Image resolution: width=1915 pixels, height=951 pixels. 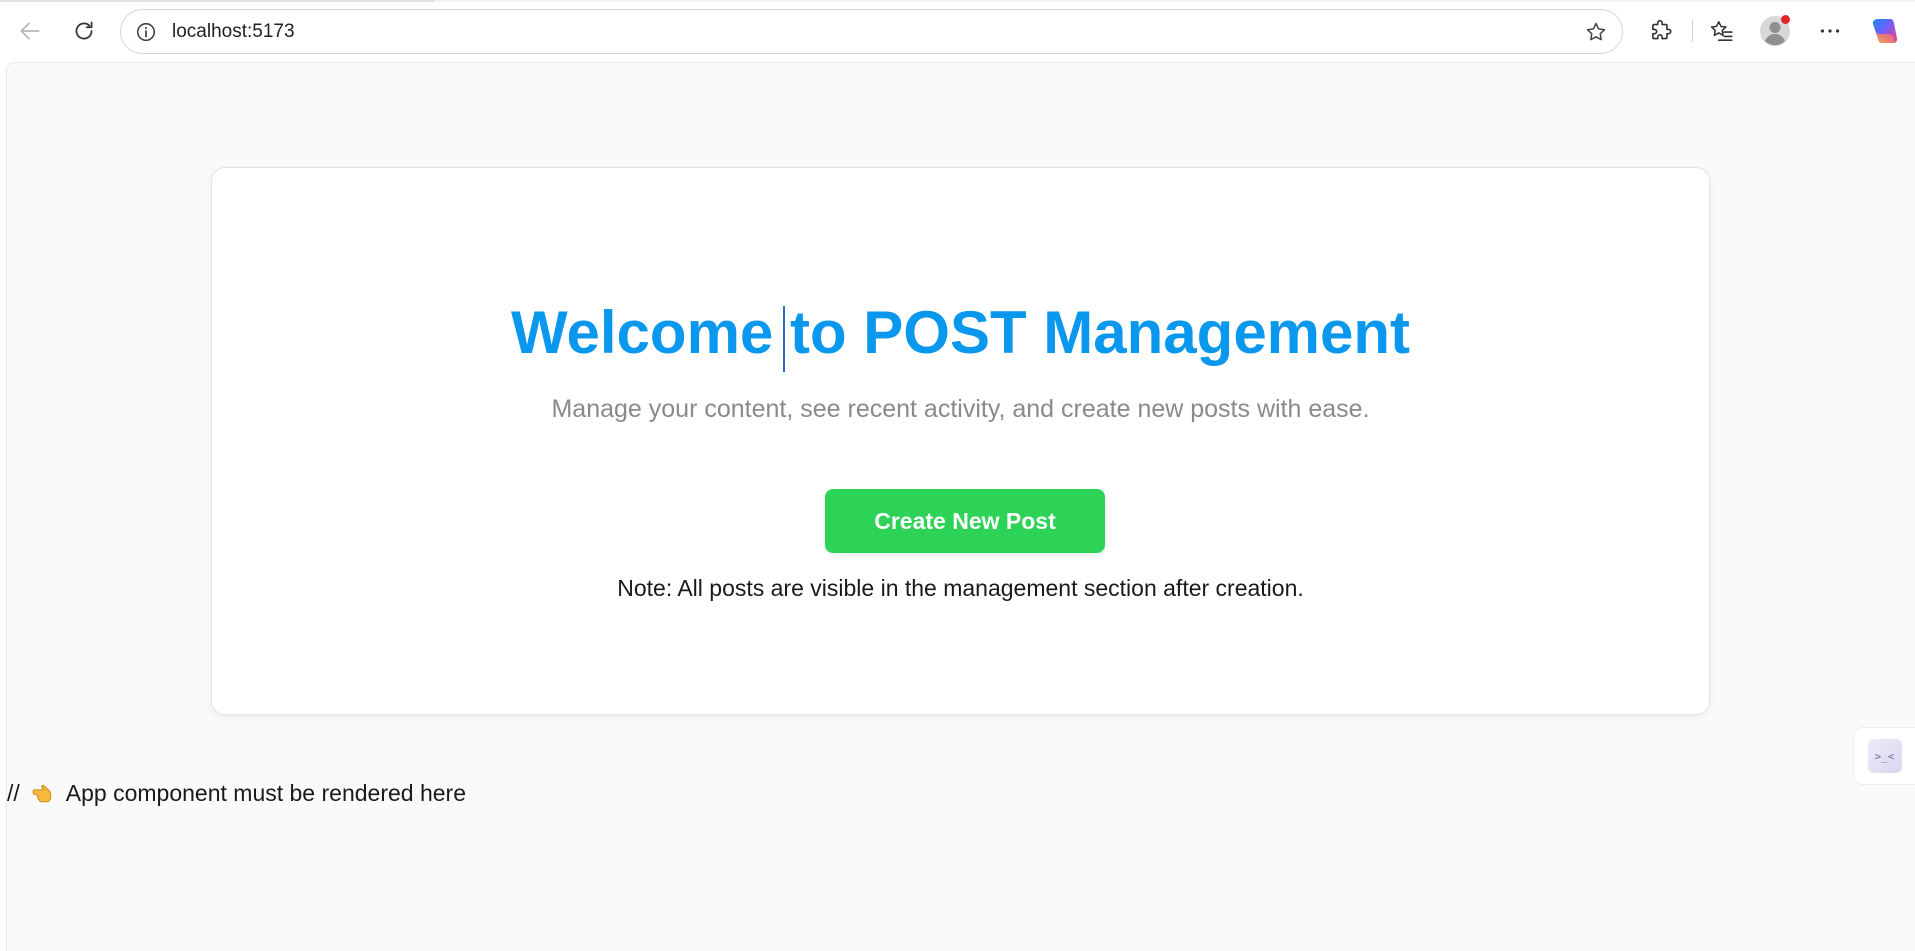 What do you see at coordinates (265, 793) in the screenshot?
I see `comment-text: App component must be rendered here` at bounding box center [265, 793].